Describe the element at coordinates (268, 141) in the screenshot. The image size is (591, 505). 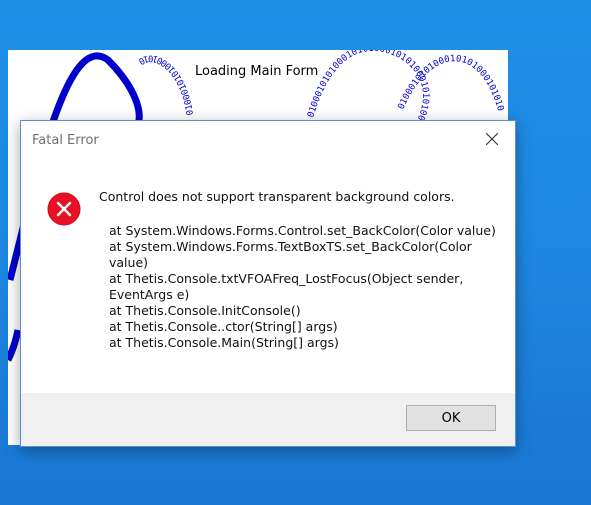
I see `dialog-titlebar: Fatal Error` at that location.